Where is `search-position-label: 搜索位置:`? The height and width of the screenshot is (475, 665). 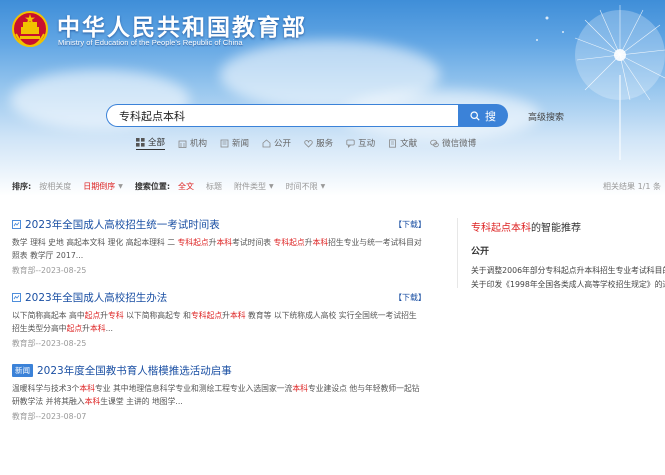 search-position-label: 搜索位置: is located at coordinates (152, 186).